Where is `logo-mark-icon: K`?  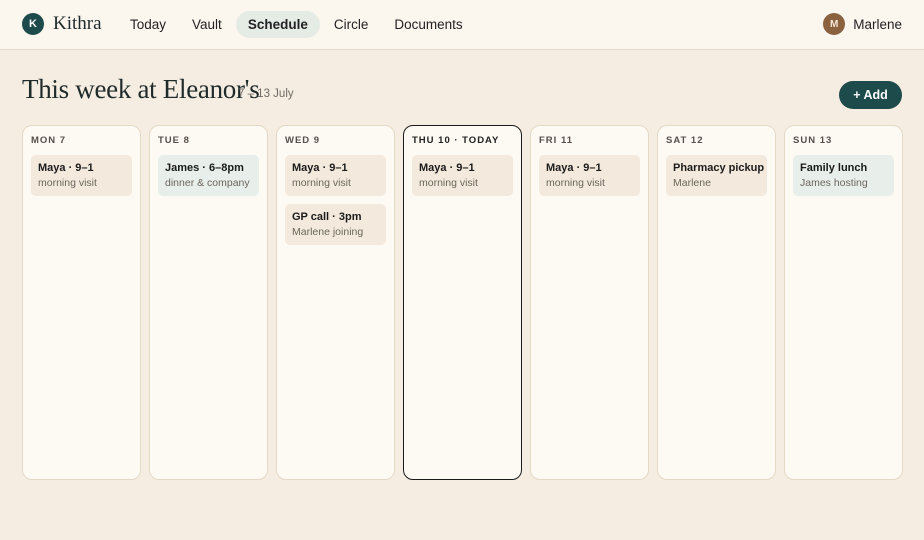
logo-mark-icon: K is located at coordinates (33, 24).